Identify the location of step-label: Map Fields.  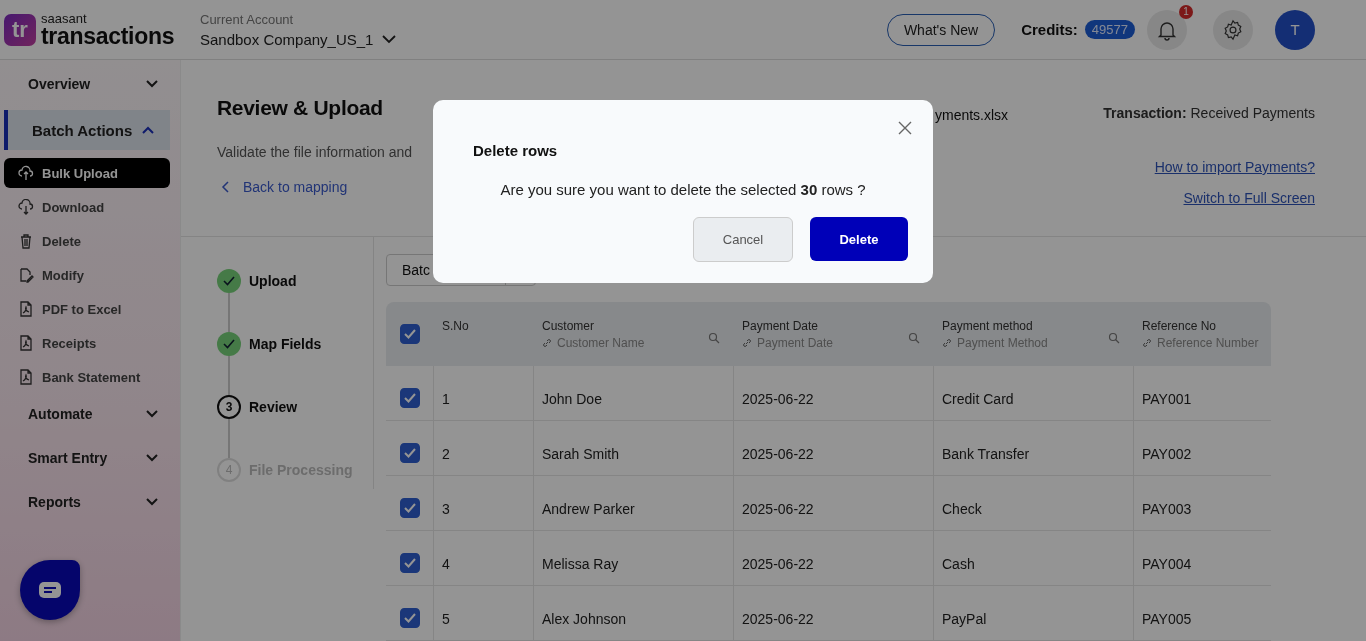
(285, 344).